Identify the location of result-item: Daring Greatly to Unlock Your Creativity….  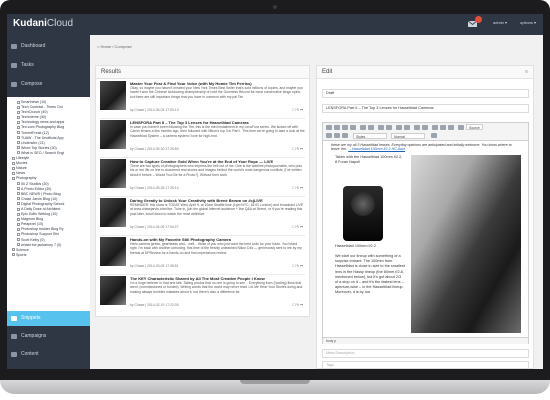
(202, 216).